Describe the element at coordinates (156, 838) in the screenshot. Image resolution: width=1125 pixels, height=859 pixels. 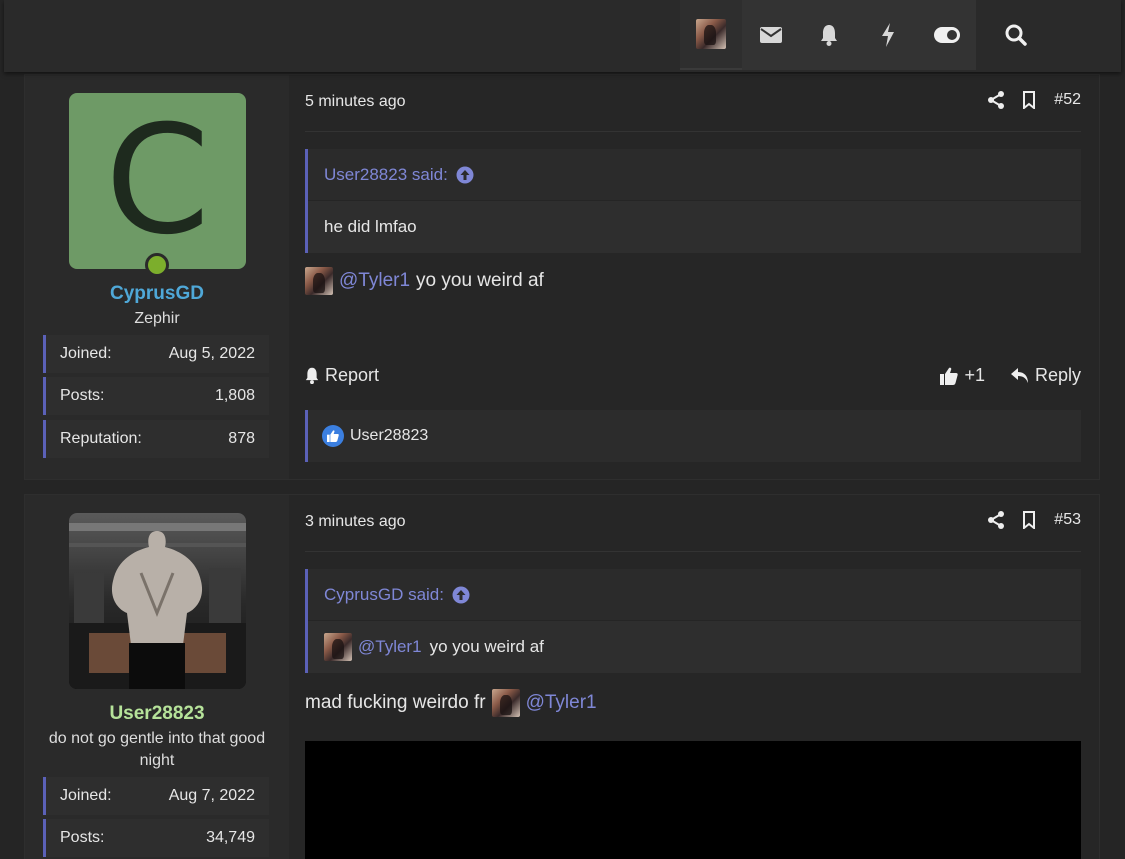
I see `stat-posts: Posts: 34,749` at that location.